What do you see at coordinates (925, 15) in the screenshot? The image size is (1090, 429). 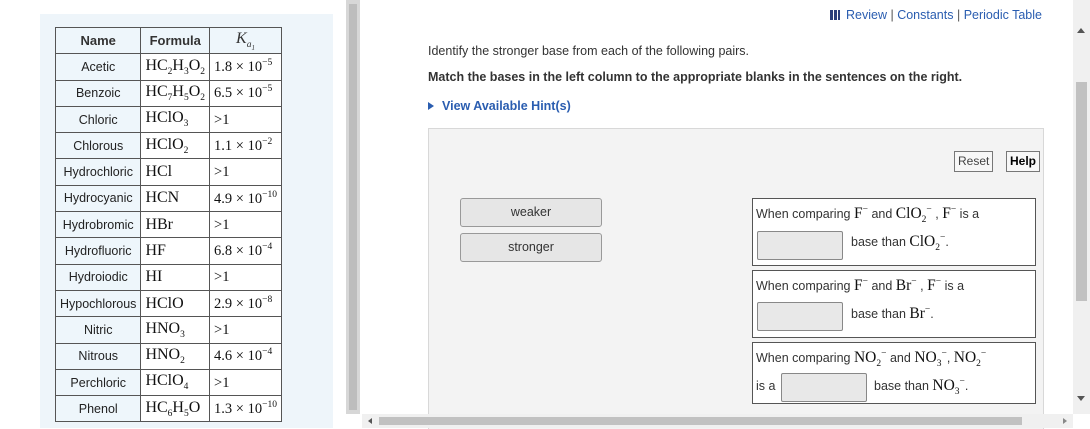 I see `constants-link: Constants` at bounding box center [925, 15].